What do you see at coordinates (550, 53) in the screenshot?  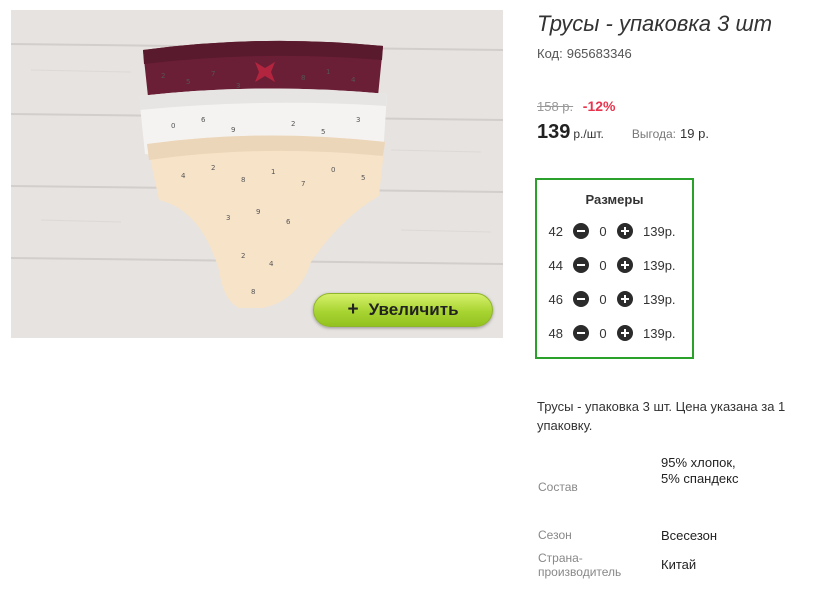 I see `product-code-label: Код:` at bounding box center [550, 53].